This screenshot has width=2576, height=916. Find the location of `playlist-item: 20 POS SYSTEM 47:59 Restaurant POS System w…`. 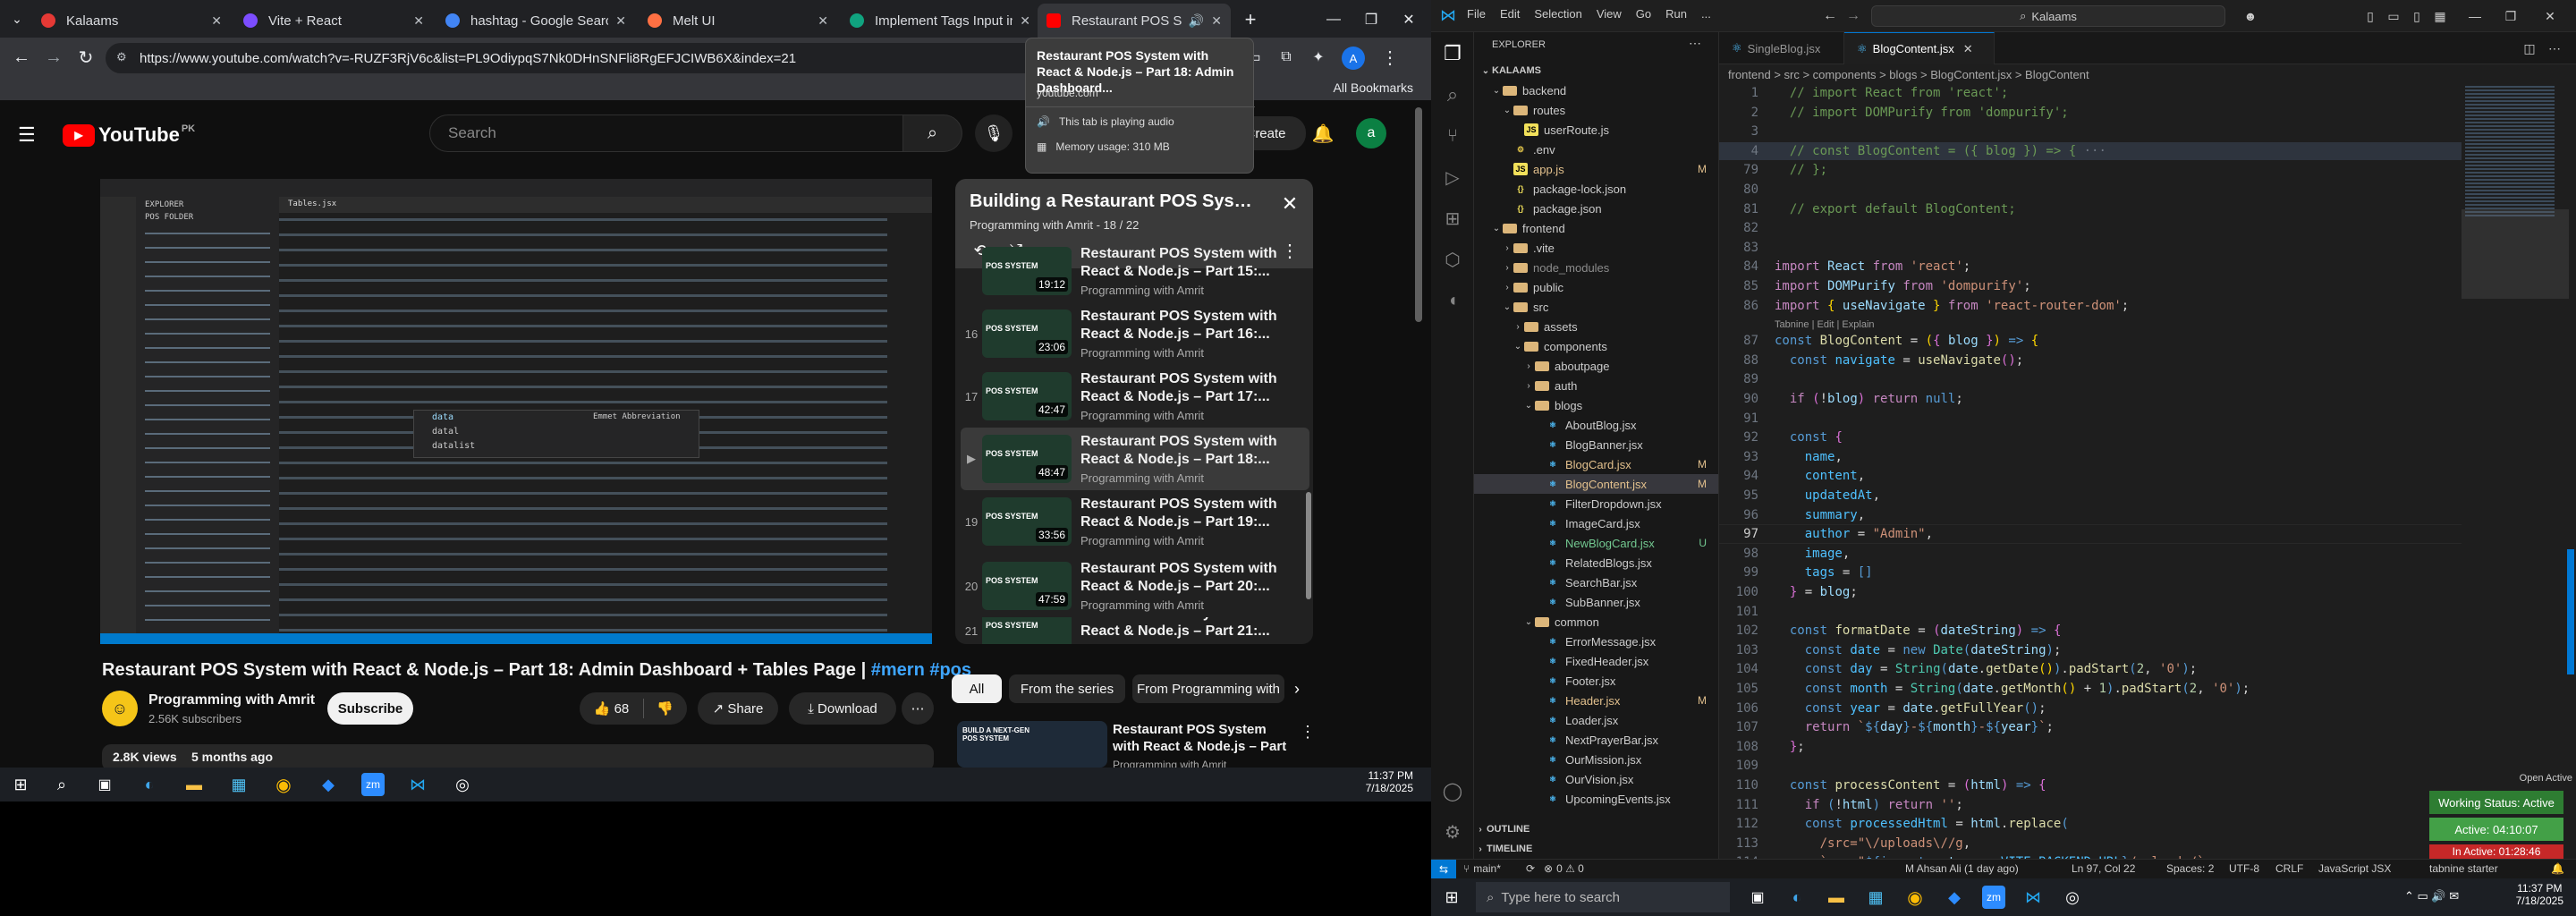

playlist-item: 20 POS SYSTEM 47:59 Restaurant POS System w… is located at coordinates (1135, 586).